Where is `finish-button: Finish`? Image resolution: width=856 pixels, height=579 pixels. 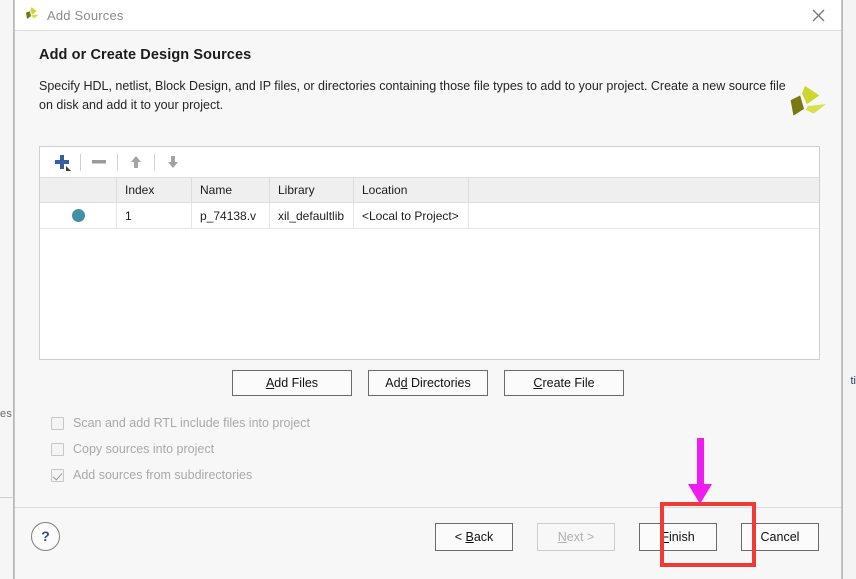
finish-button: Finish is located at coordinates (678, 537).